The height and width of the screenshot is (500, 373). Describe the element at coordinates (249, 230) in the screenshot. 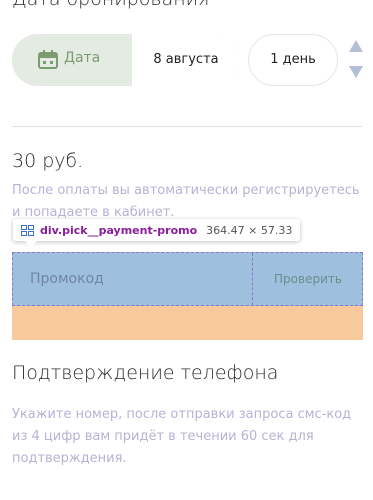

I see `inspector-size: 364.47 × 57.33` at that location.